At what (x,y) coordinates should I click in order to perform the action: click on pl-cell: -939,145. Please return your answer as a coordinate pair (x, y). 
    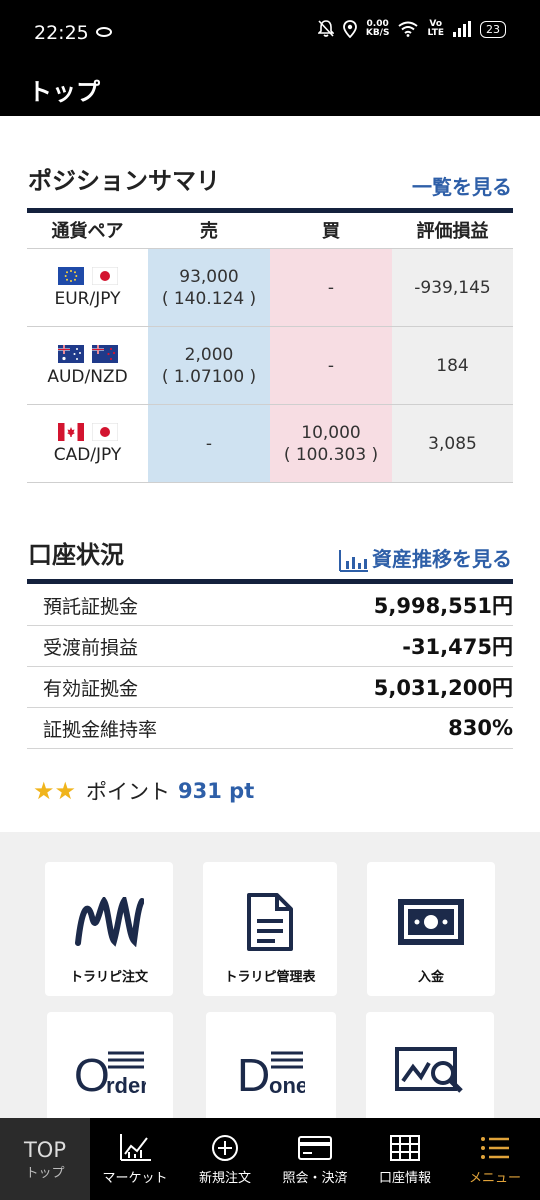
    Looking at the image, I should click on (452, 287).